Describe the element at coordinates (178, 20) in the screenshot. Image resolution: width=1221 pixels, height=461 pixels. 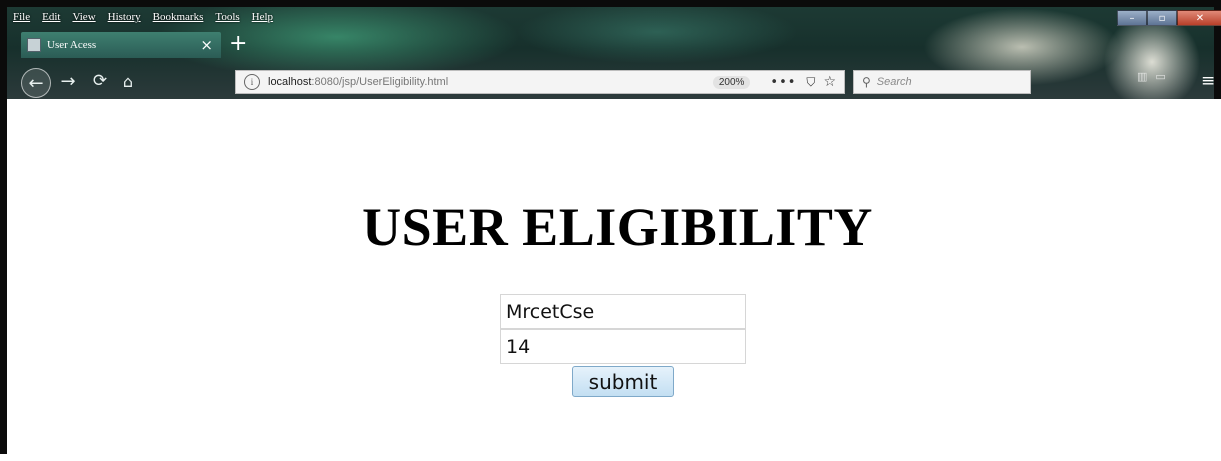
I see `menu-bookmarks: Bookmarks` at that location.